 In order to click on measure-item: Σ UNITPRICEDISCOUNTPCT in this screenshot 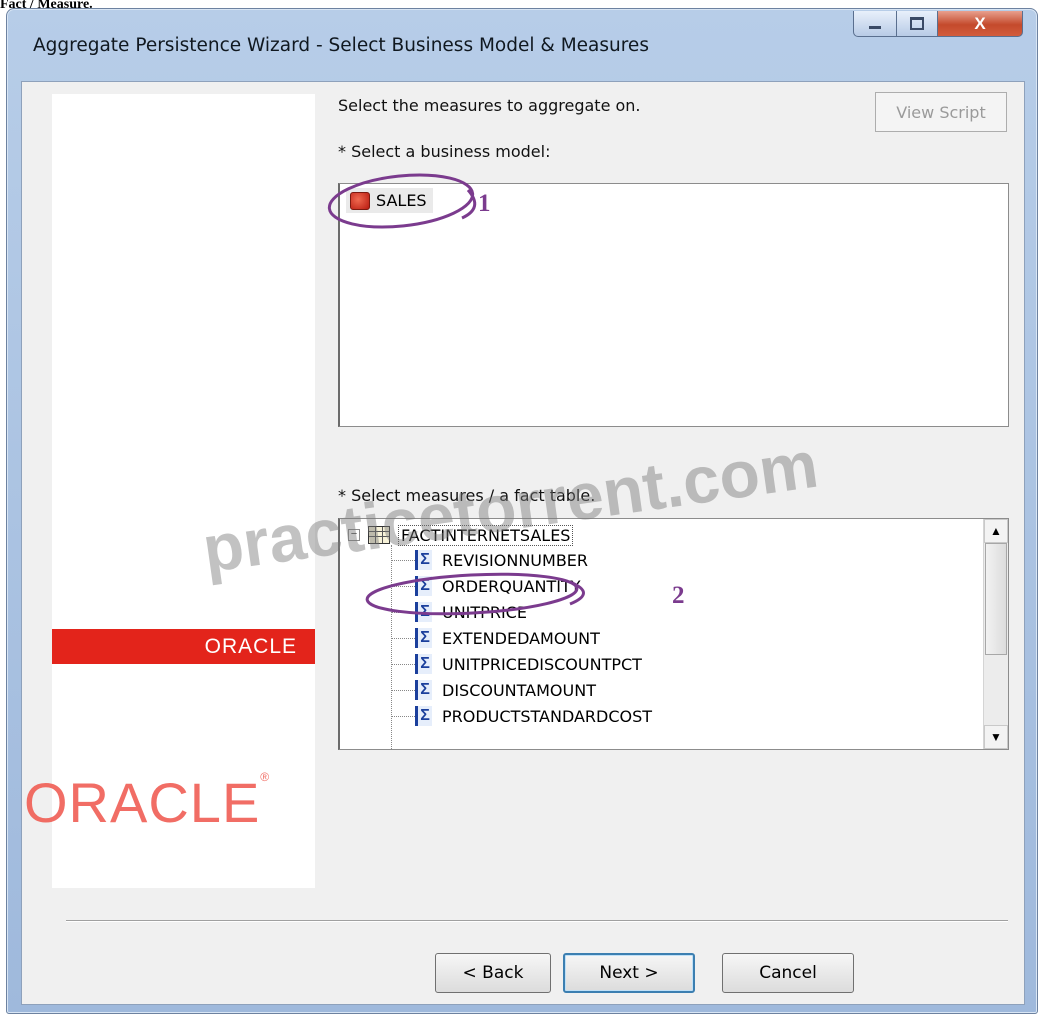, I will do `click(516, 664)`.